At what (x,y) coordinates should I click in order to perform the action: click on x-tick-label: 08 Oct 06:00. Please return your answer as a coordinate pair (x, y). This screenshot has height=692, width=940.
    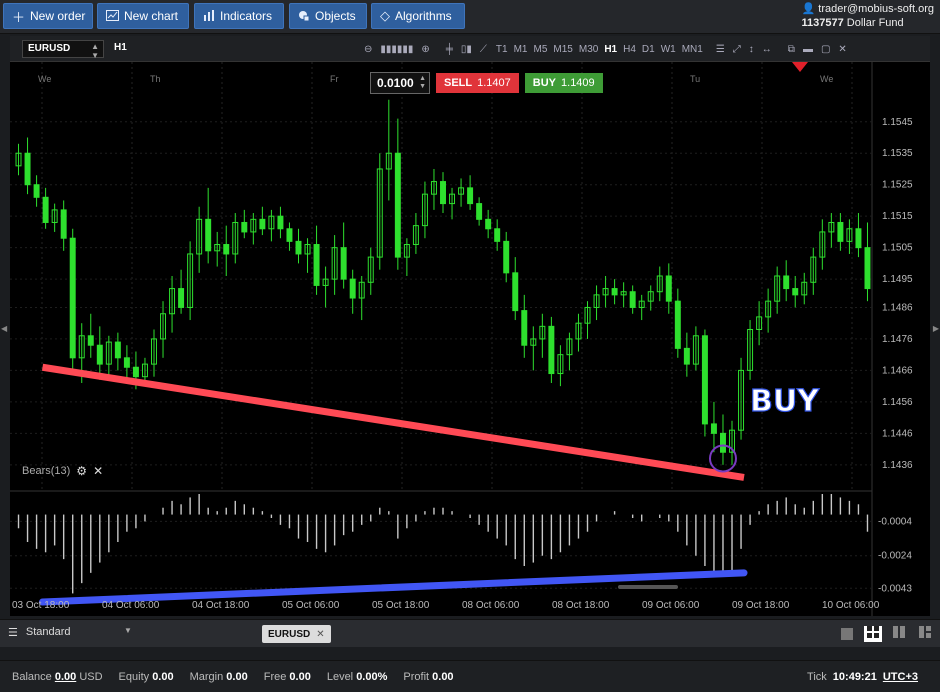
    Looking at the image, I should click on (491, 605).